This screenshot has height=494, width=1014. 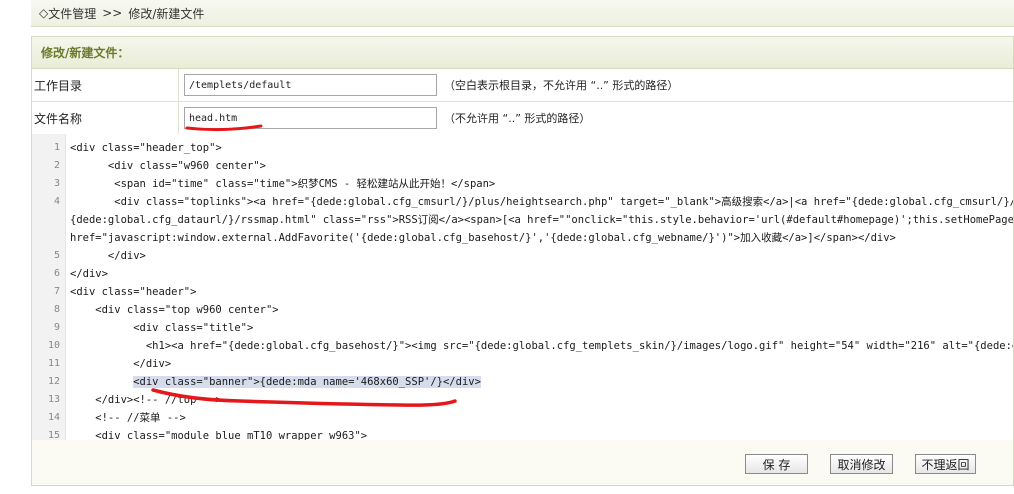 I want to click on line-number: 15, so click(x=53, y=435).